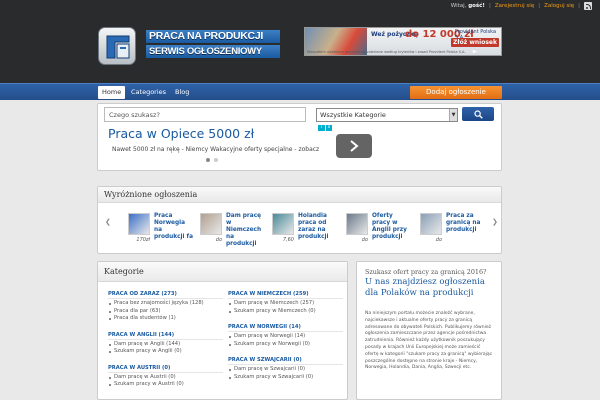  I want to click on category-sub: Szukam pracy w Austrii (0), so click(165, 385).